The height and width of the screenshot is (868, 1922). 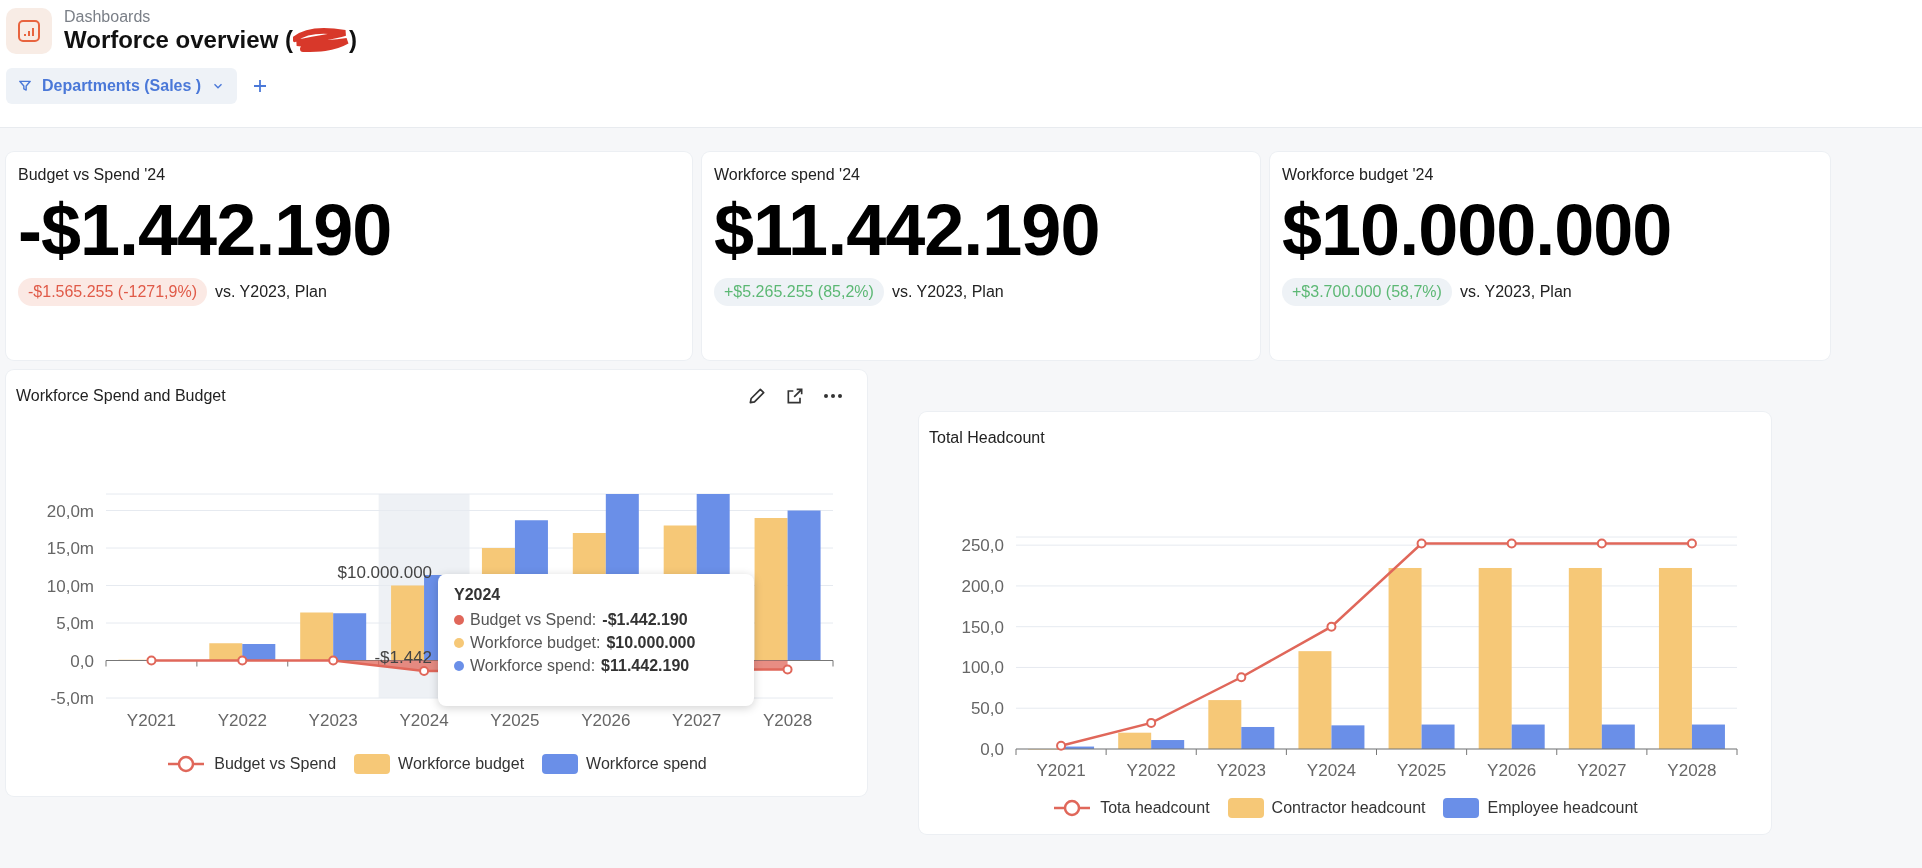 What do you see at coordinates (982, 627) in the screenshot?
I see `axis-label: 150,0` at bounding box center [982, 627].